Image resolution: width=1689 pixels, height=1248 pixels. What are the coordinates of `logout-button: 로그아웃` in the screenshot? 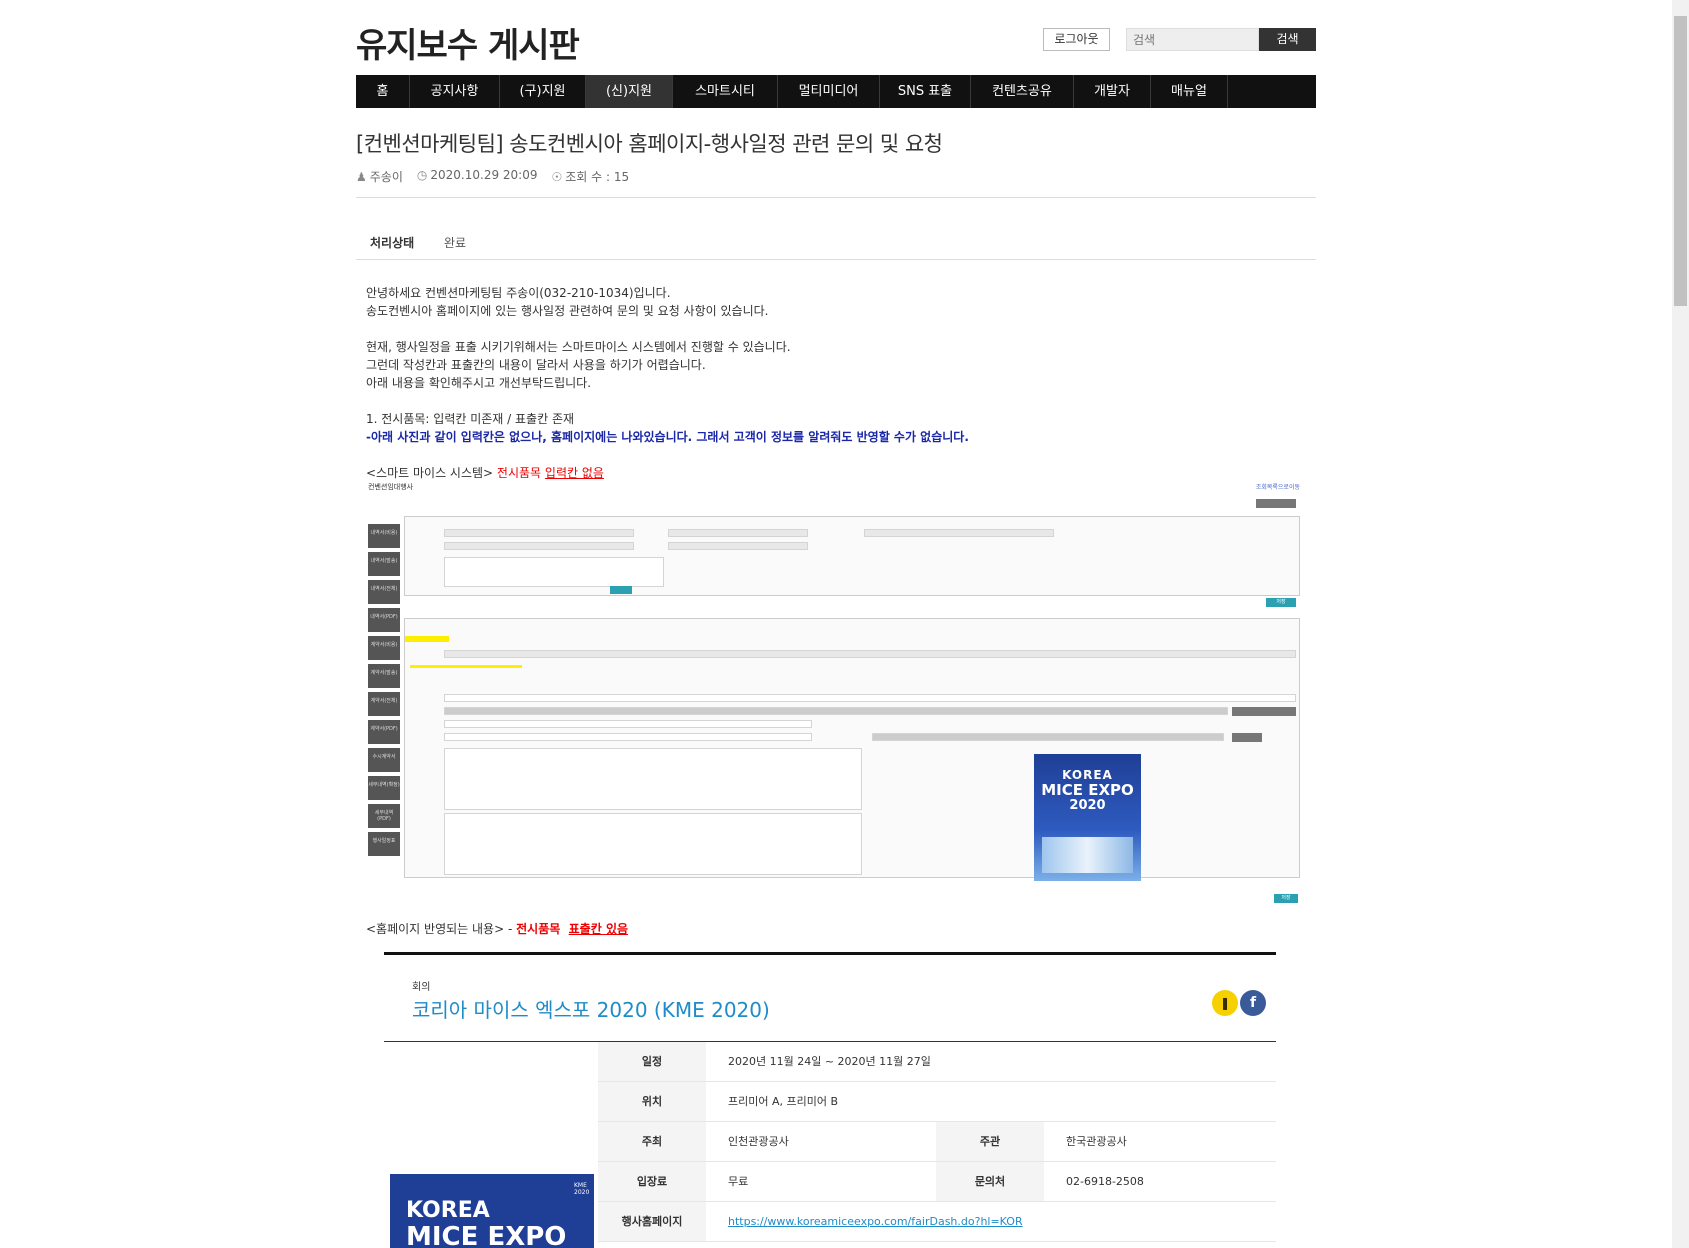 It's located at (1076, 39).